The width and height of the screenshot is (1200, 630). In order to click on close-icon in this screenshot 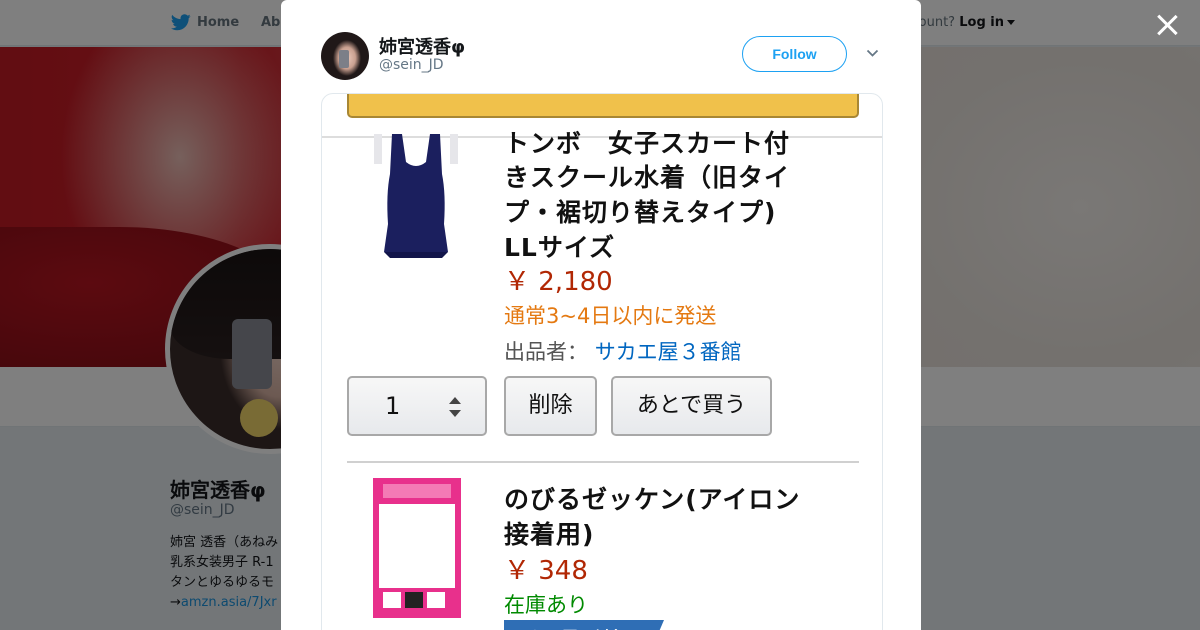, I will do `click(1167, 25)`.